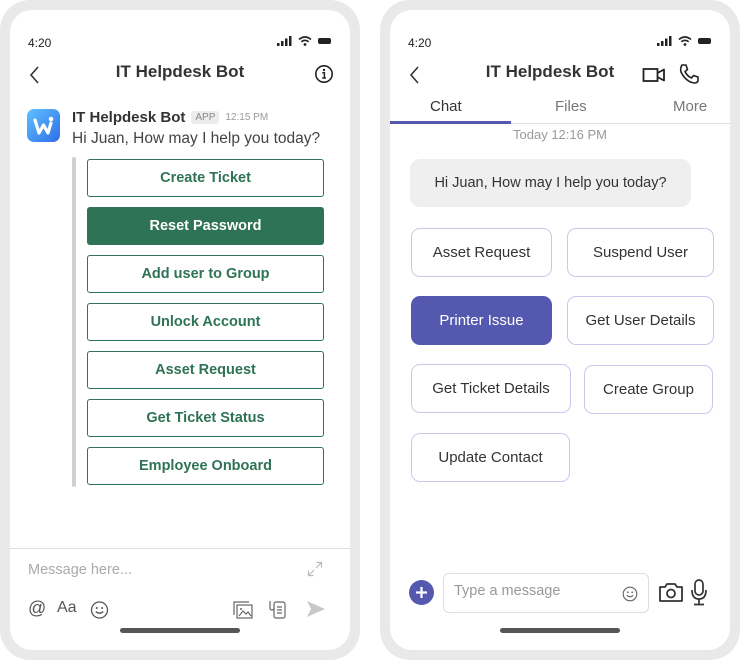  I want to click on asset-request-chip: Asset Request, so click(481, 252).